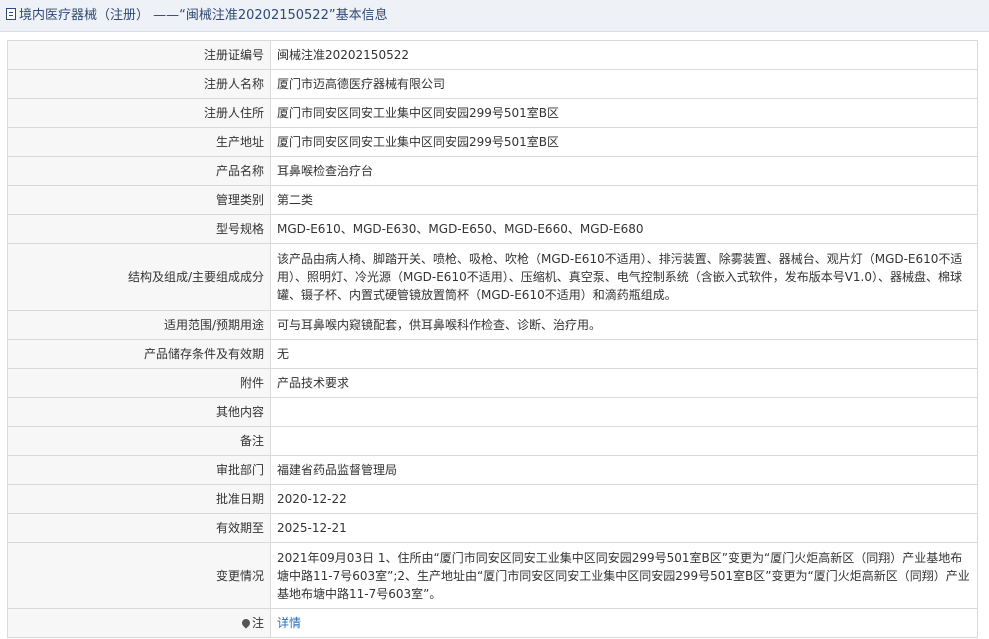 The image size is (989, 639). I want to click on field-label: 管理类别, so click(139, 200).